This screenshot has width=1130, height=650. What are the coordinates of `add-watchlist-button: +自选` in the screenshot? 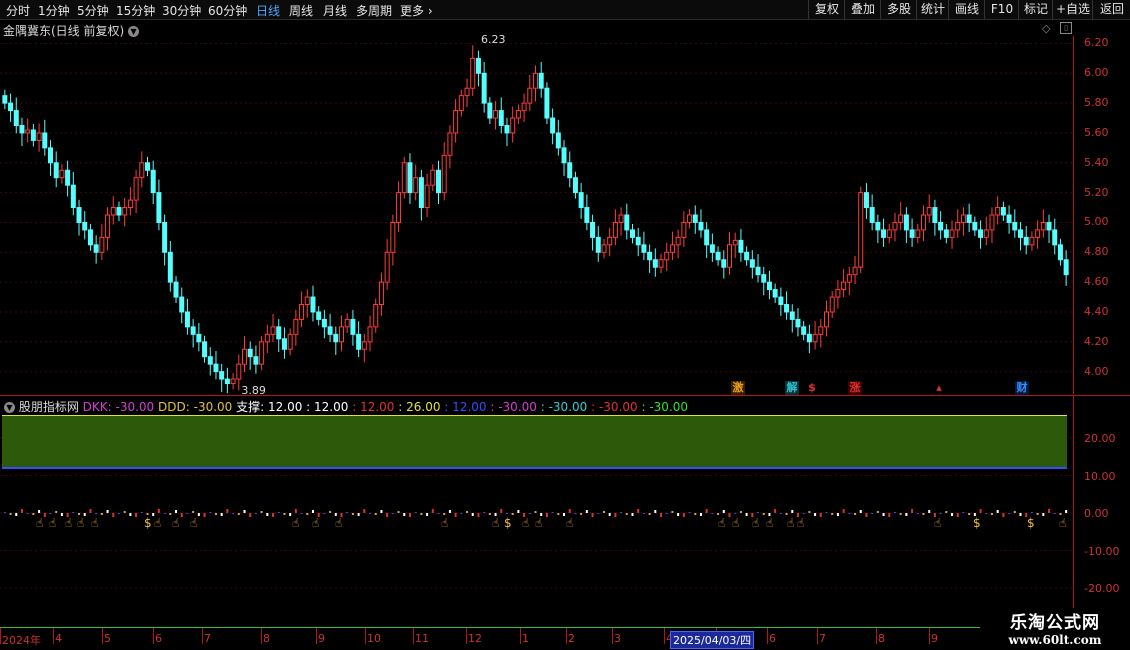 It's located at (1072, 9).